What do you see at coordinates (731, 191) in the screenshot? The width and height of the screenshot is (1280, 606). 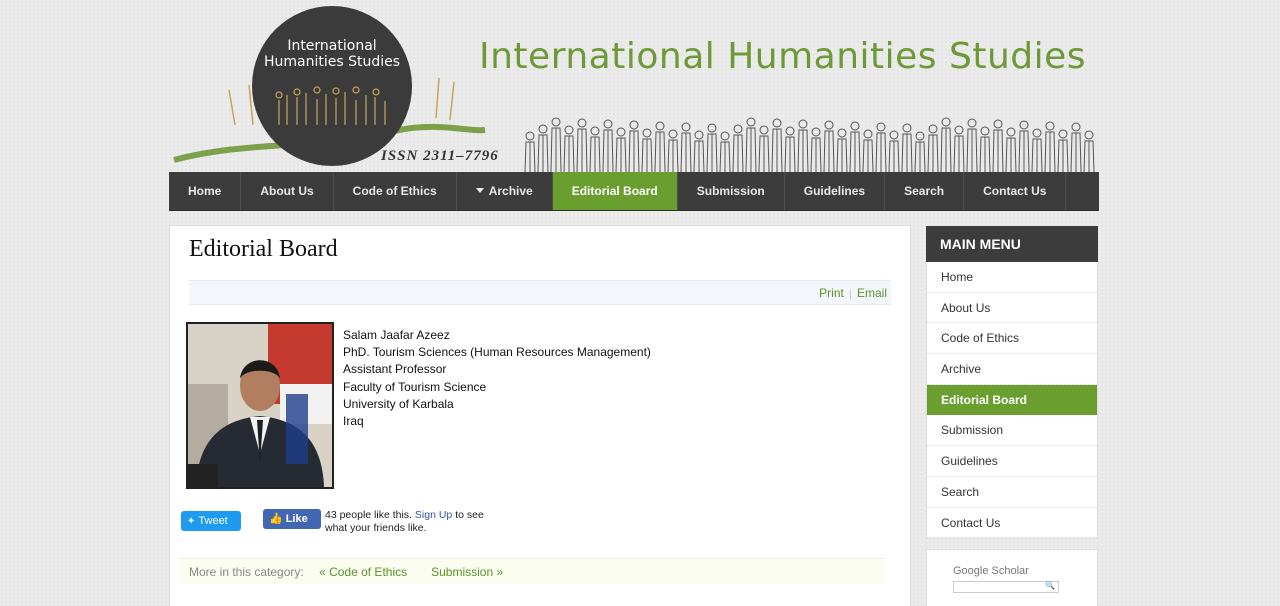 I see `nav-submission: Submission` at bounding box center [731, 191].